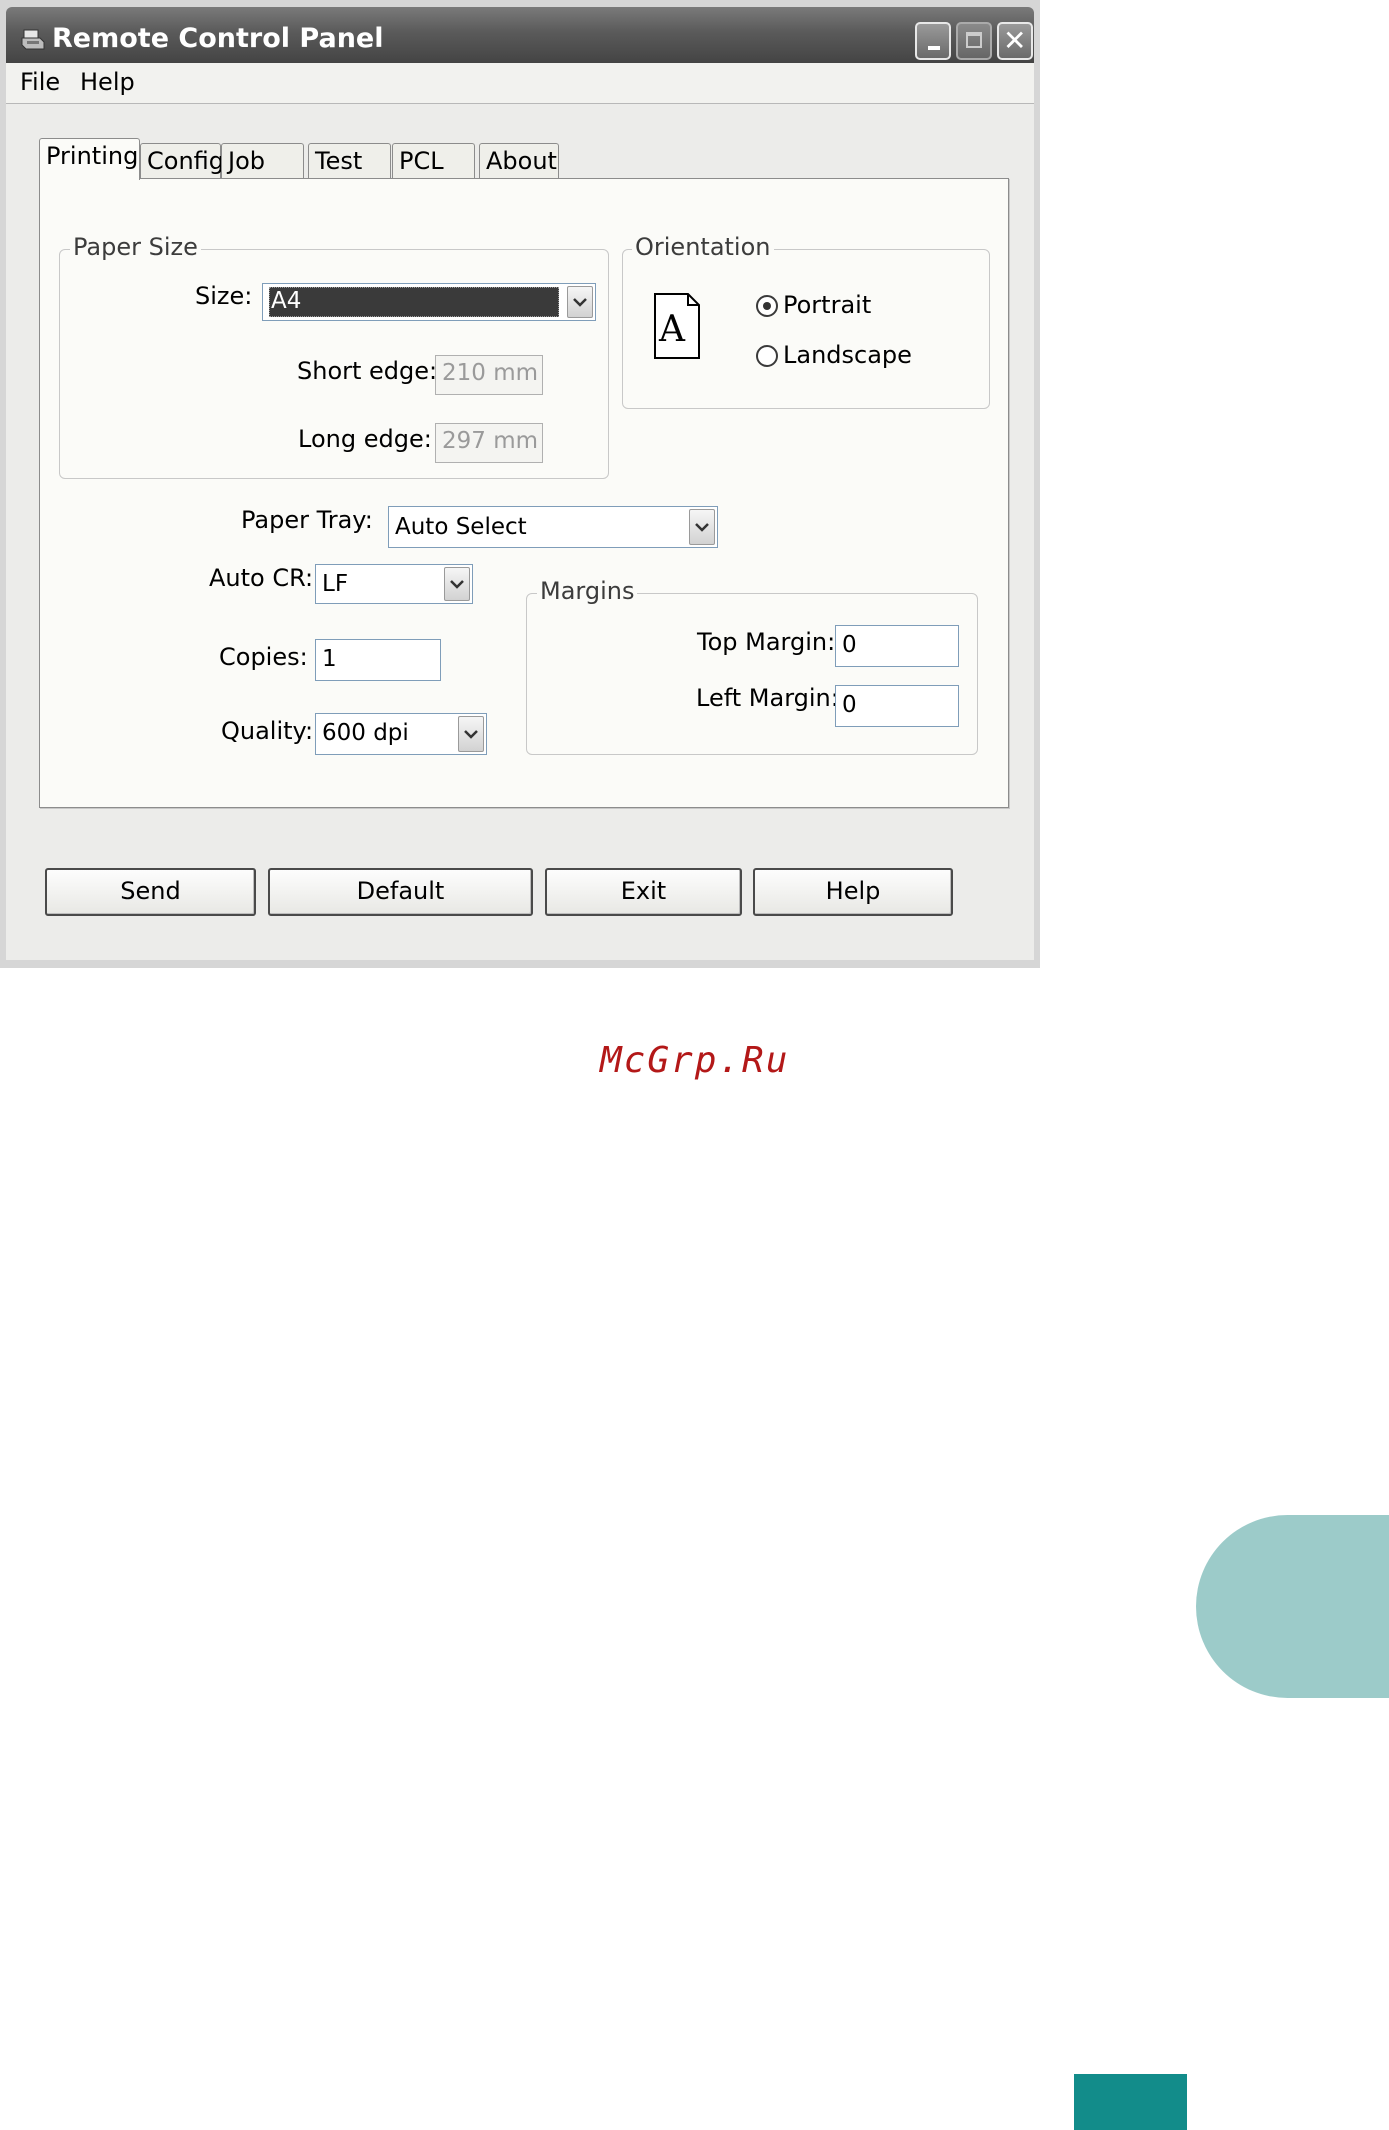 This screenshot has height=2130, width=1389. I want to click on top-margin-label: Top Margin:, so click(766, 642).